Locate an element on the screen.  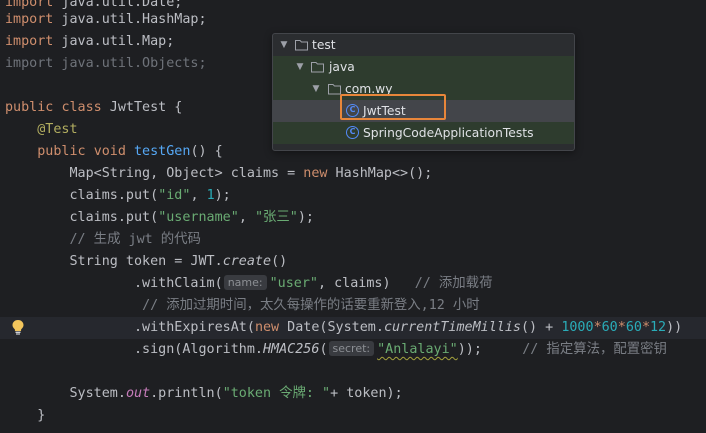
number-literal: 1 is located at coordinates (210, 195).